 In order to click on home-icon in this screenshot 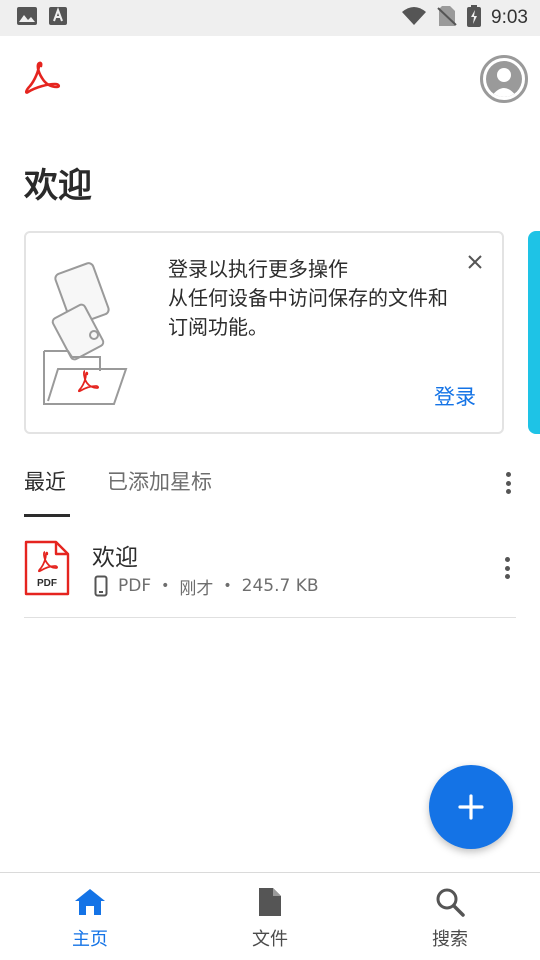, I will do `click(90, 904)`.